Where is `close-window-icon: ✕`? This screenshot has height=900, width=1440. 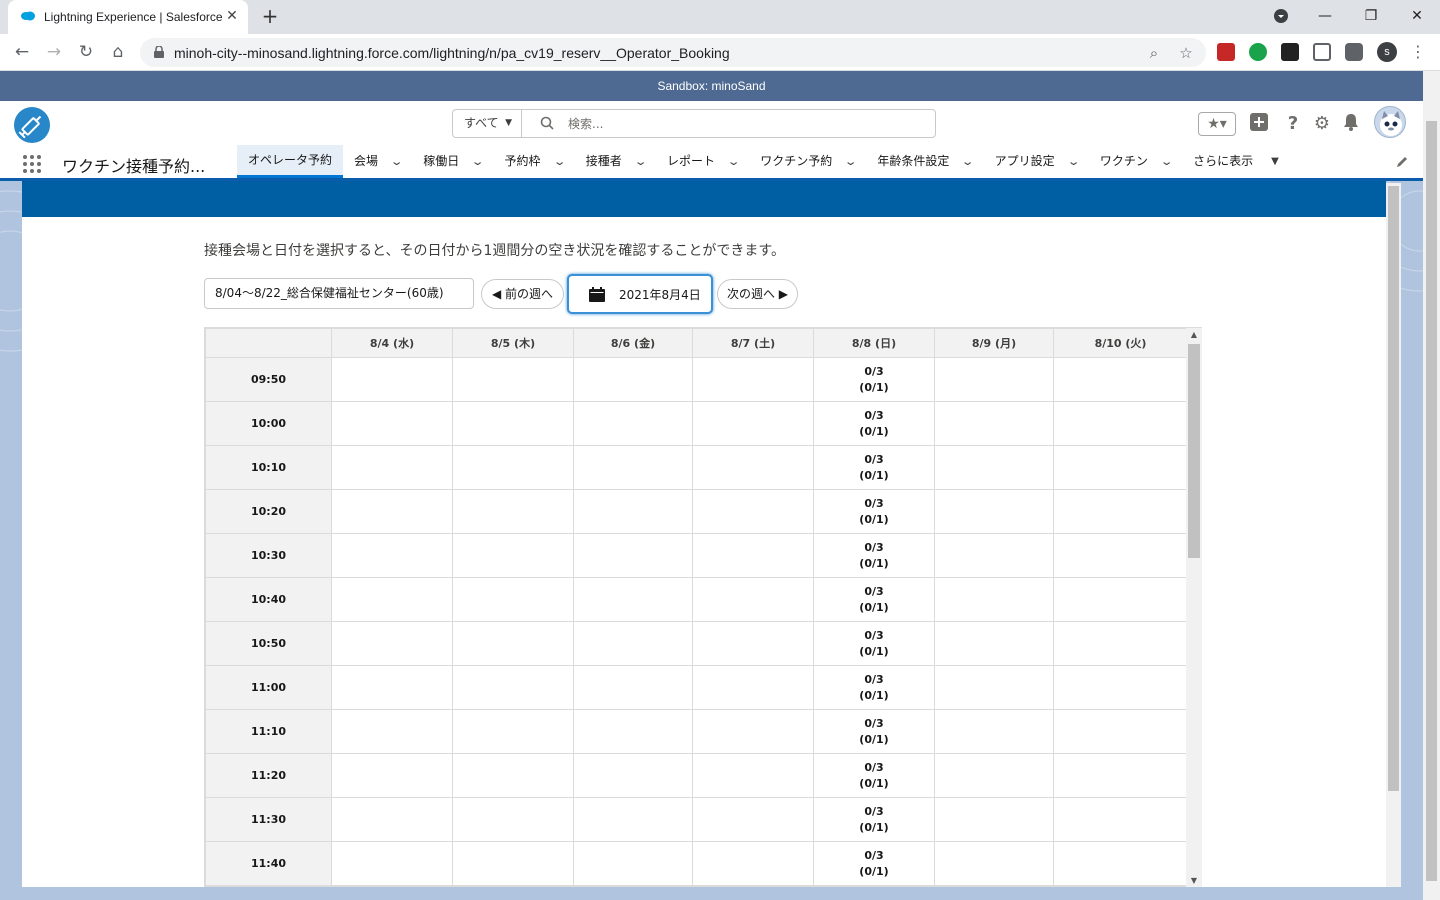
close-window-icon: ✕ is located at coordinates (1417, 16).